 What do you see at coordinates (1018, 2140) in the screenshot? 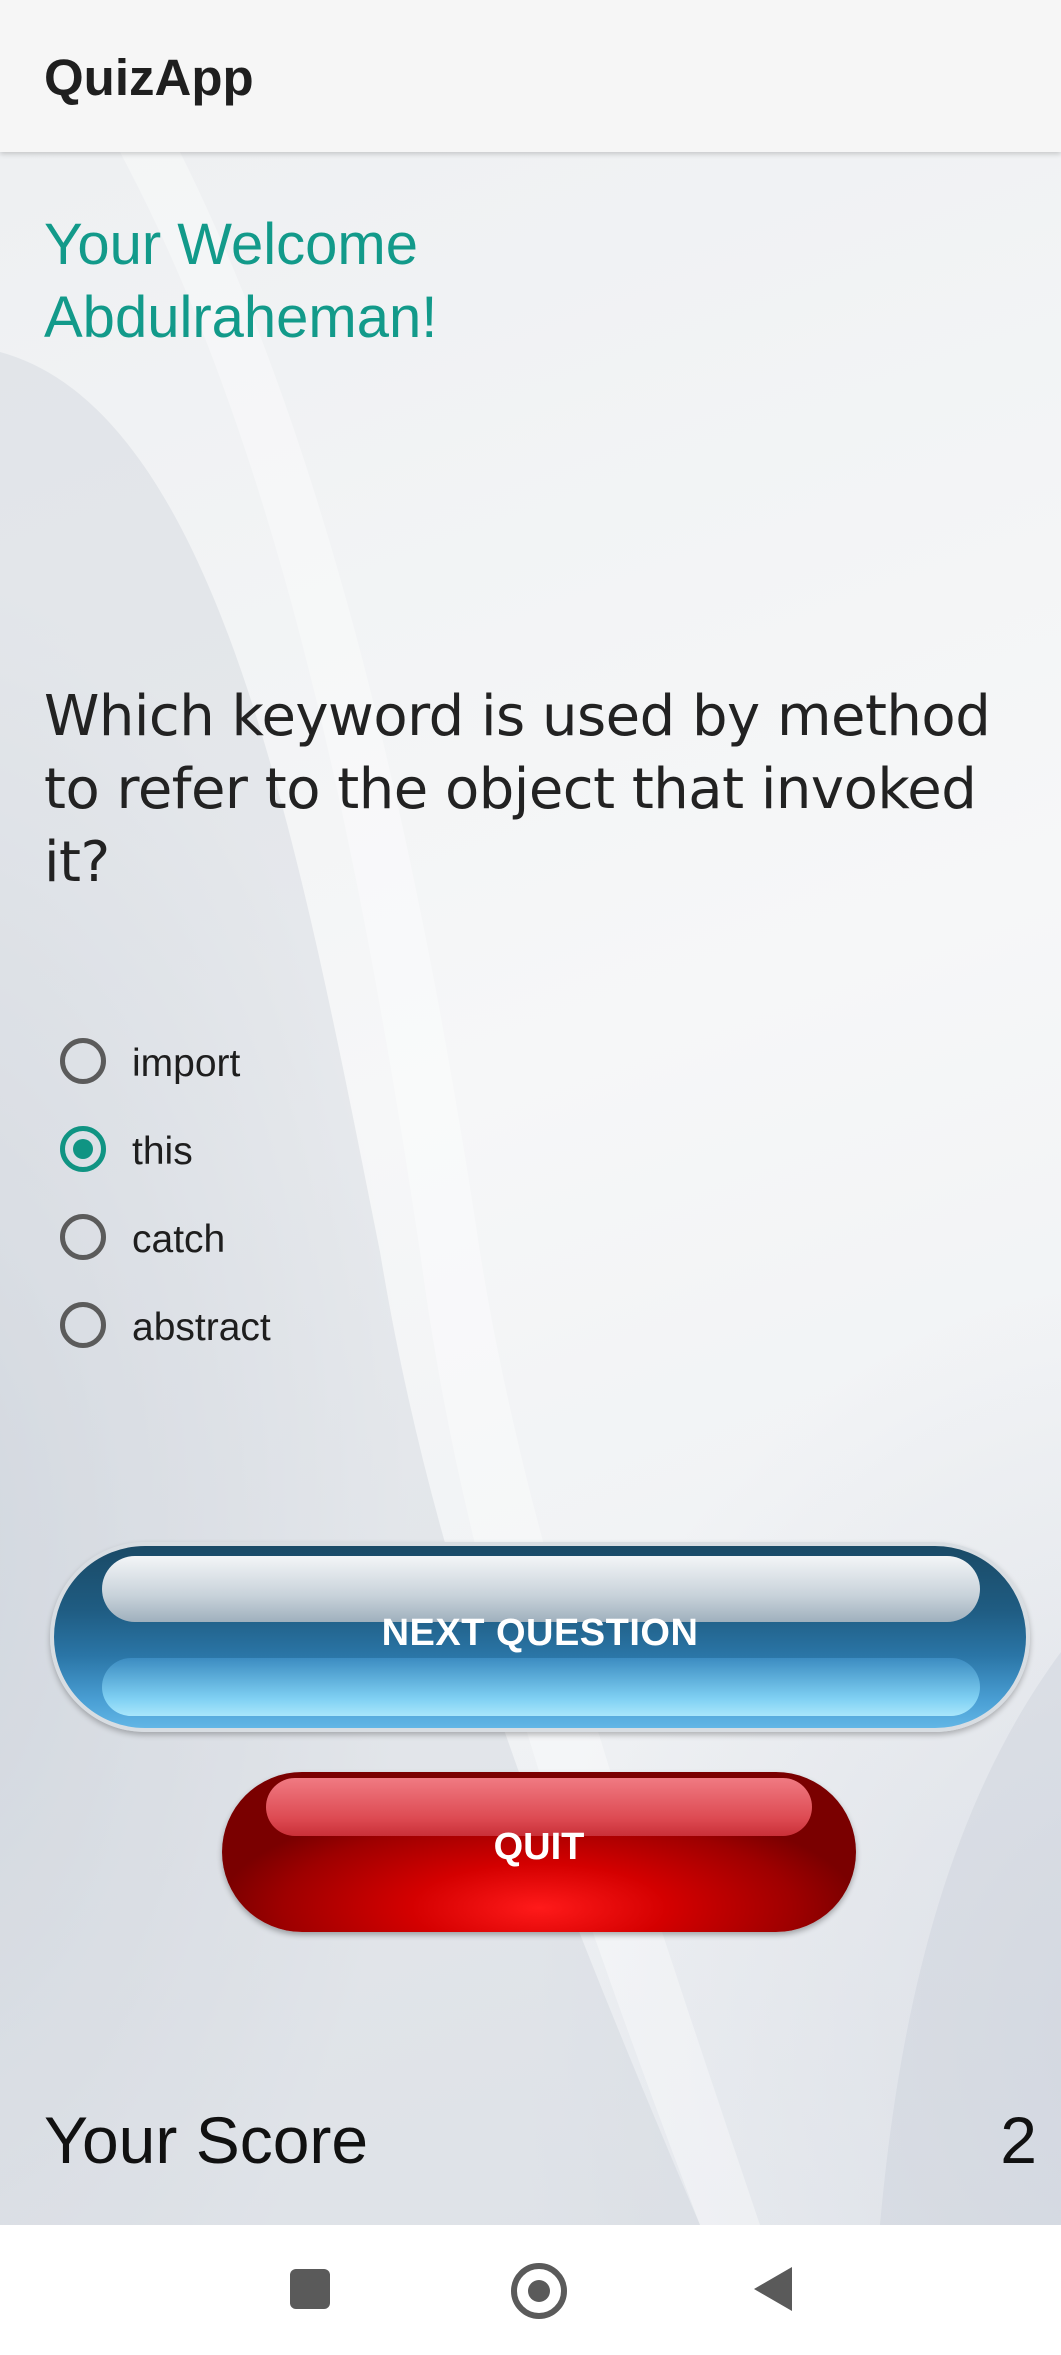
I see `score-value: 2` at bounding box center [1018, 2140].